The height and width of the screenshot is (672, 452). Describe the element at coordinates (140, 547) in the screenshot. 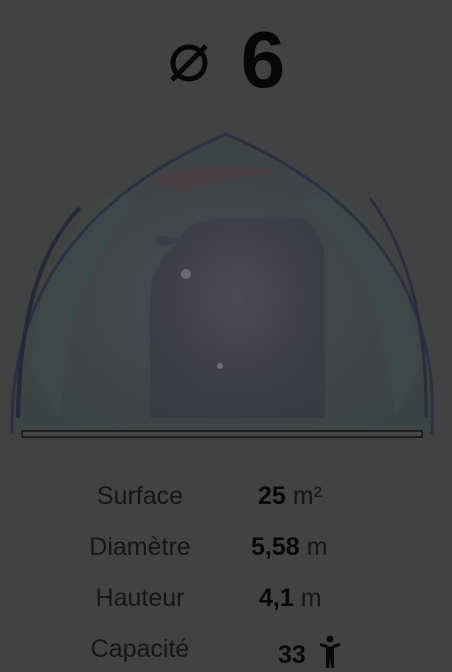

I see `spec-label: Diamètre` at that location.